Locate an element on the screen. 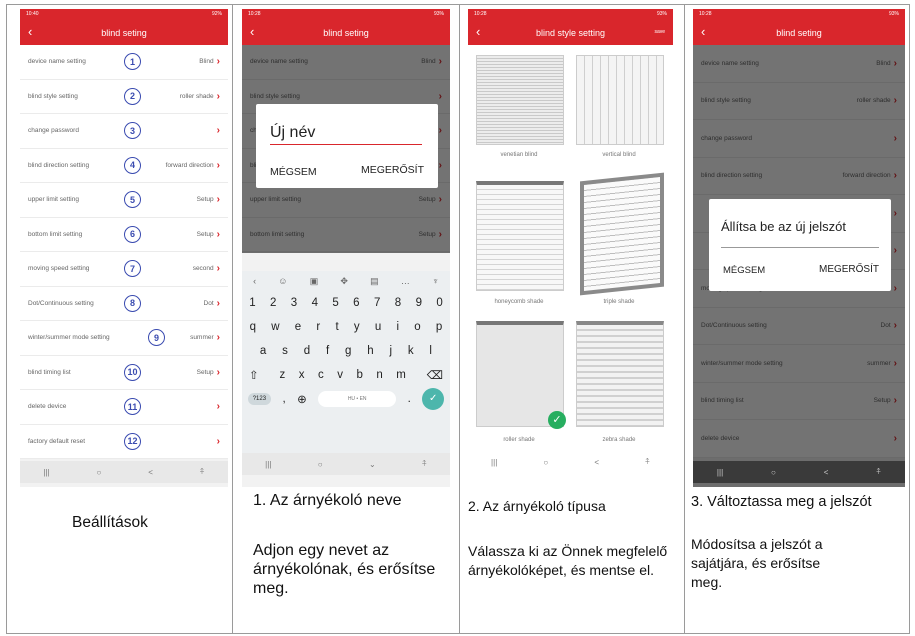  comma-key: , is located at coordinates (283, 399).